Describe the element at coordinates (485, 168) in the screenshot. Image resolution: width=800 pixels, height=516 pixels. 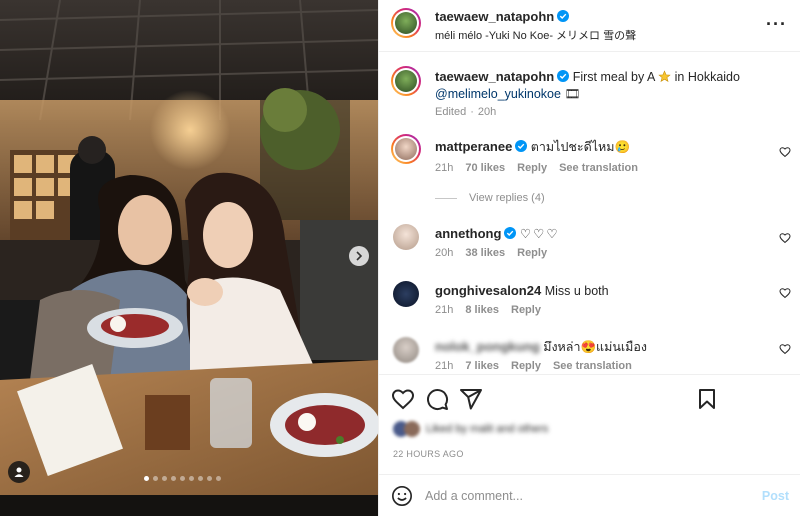
I see `comment-likes: 70 likes` at that location.